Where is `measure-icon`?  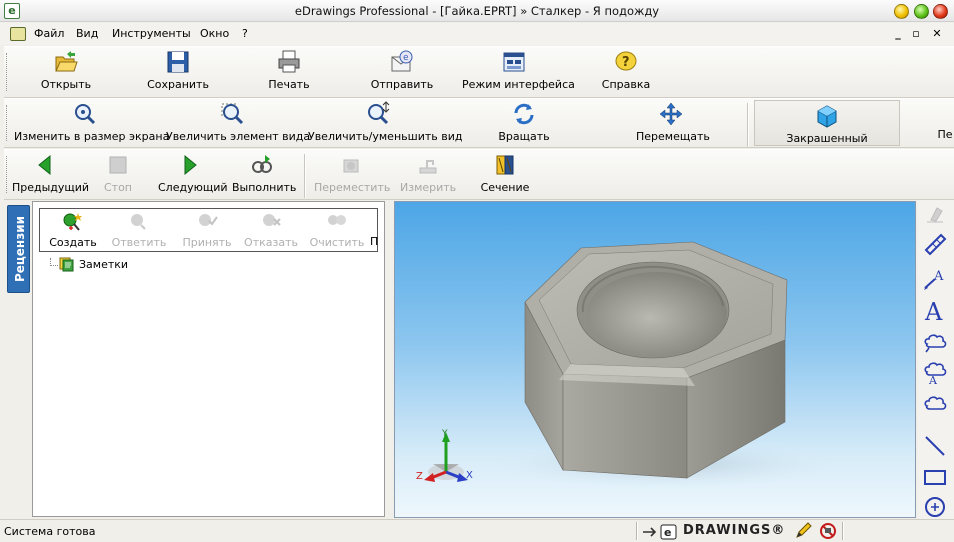
measure-icon is located at coordinates (428, 167).